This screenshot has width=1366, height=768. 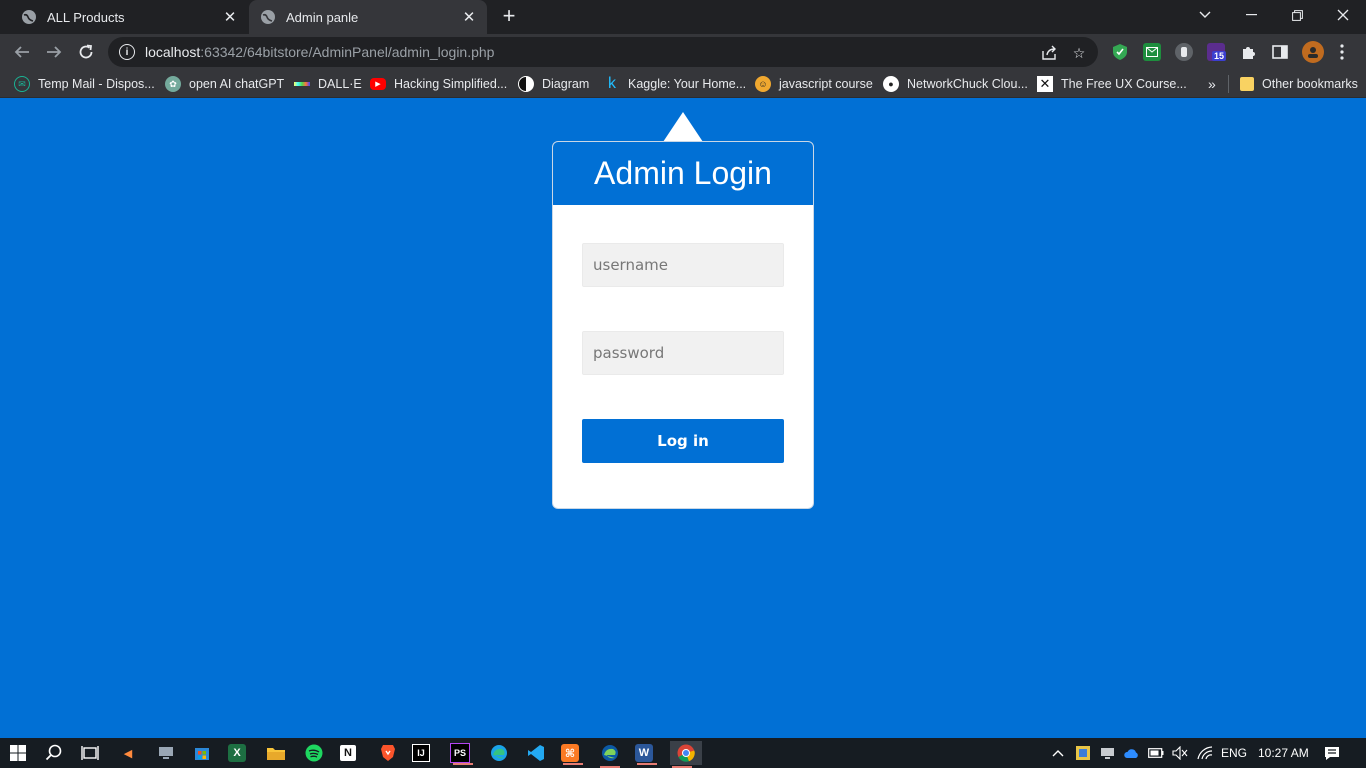 I want to click on more-bookmarks-chevron-icon: », so click(x=1212, y=84).